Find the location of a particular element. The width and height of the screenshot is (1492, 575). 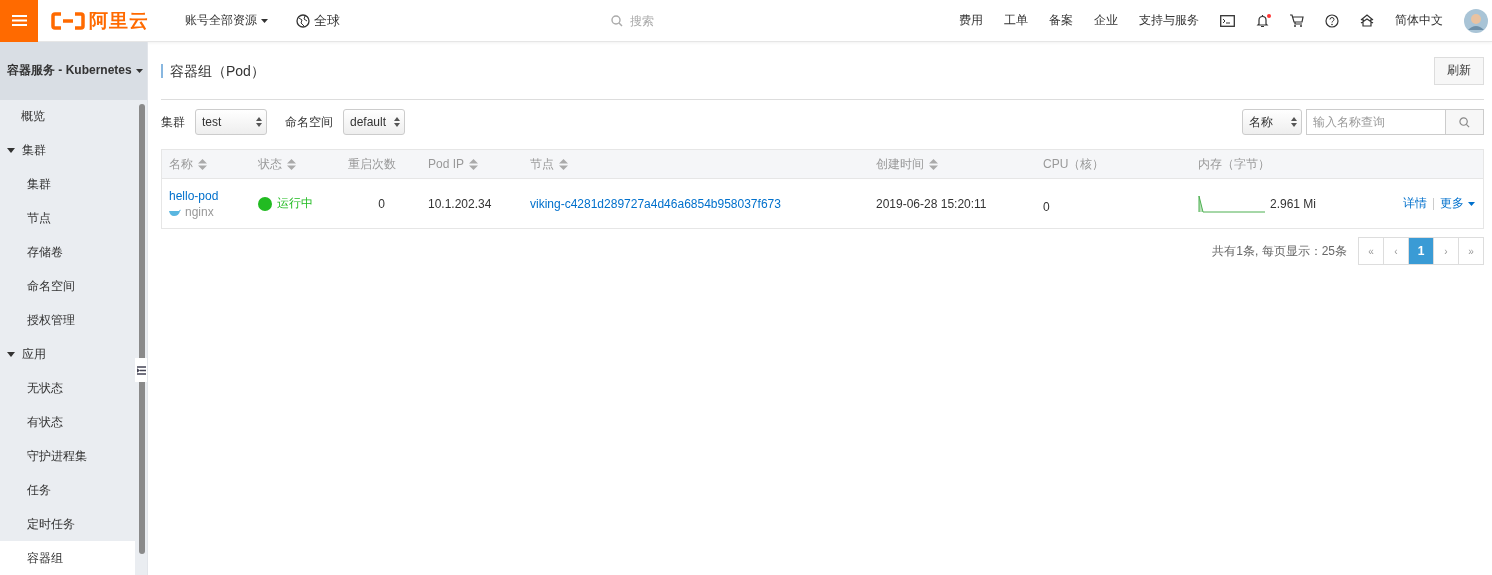

sidebar-item: 授权管理 is located at coordinates (67, 320).